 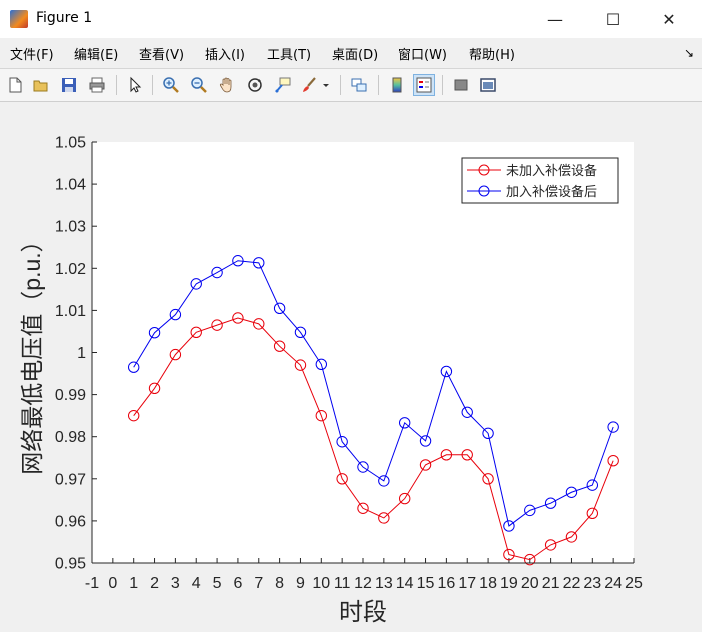 What do you see at coordinates (551, 191) in the screenshot?
I see `legend-label-series-2: 加入补偿设备后` at bounding box center [551, 191].